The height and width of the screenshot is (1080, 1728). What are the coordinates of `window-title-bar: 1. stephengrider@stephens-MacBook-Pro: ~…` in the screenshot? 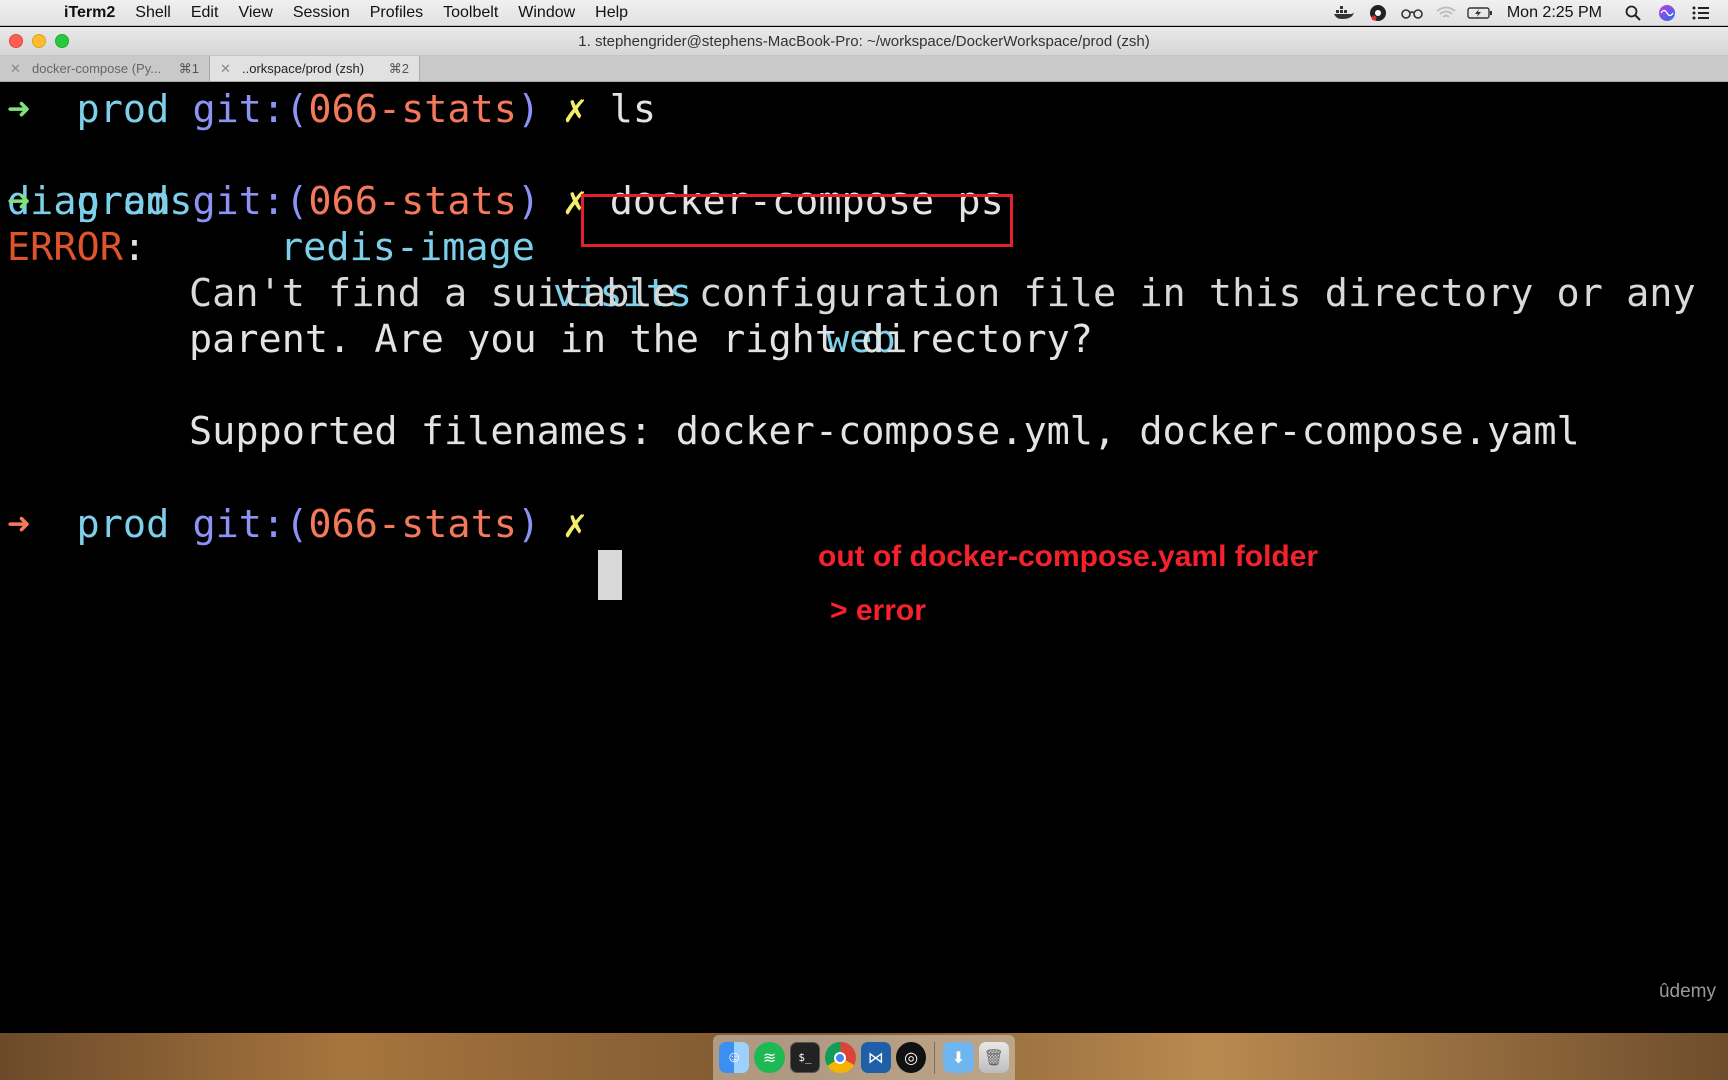 It's located at (864, 41).